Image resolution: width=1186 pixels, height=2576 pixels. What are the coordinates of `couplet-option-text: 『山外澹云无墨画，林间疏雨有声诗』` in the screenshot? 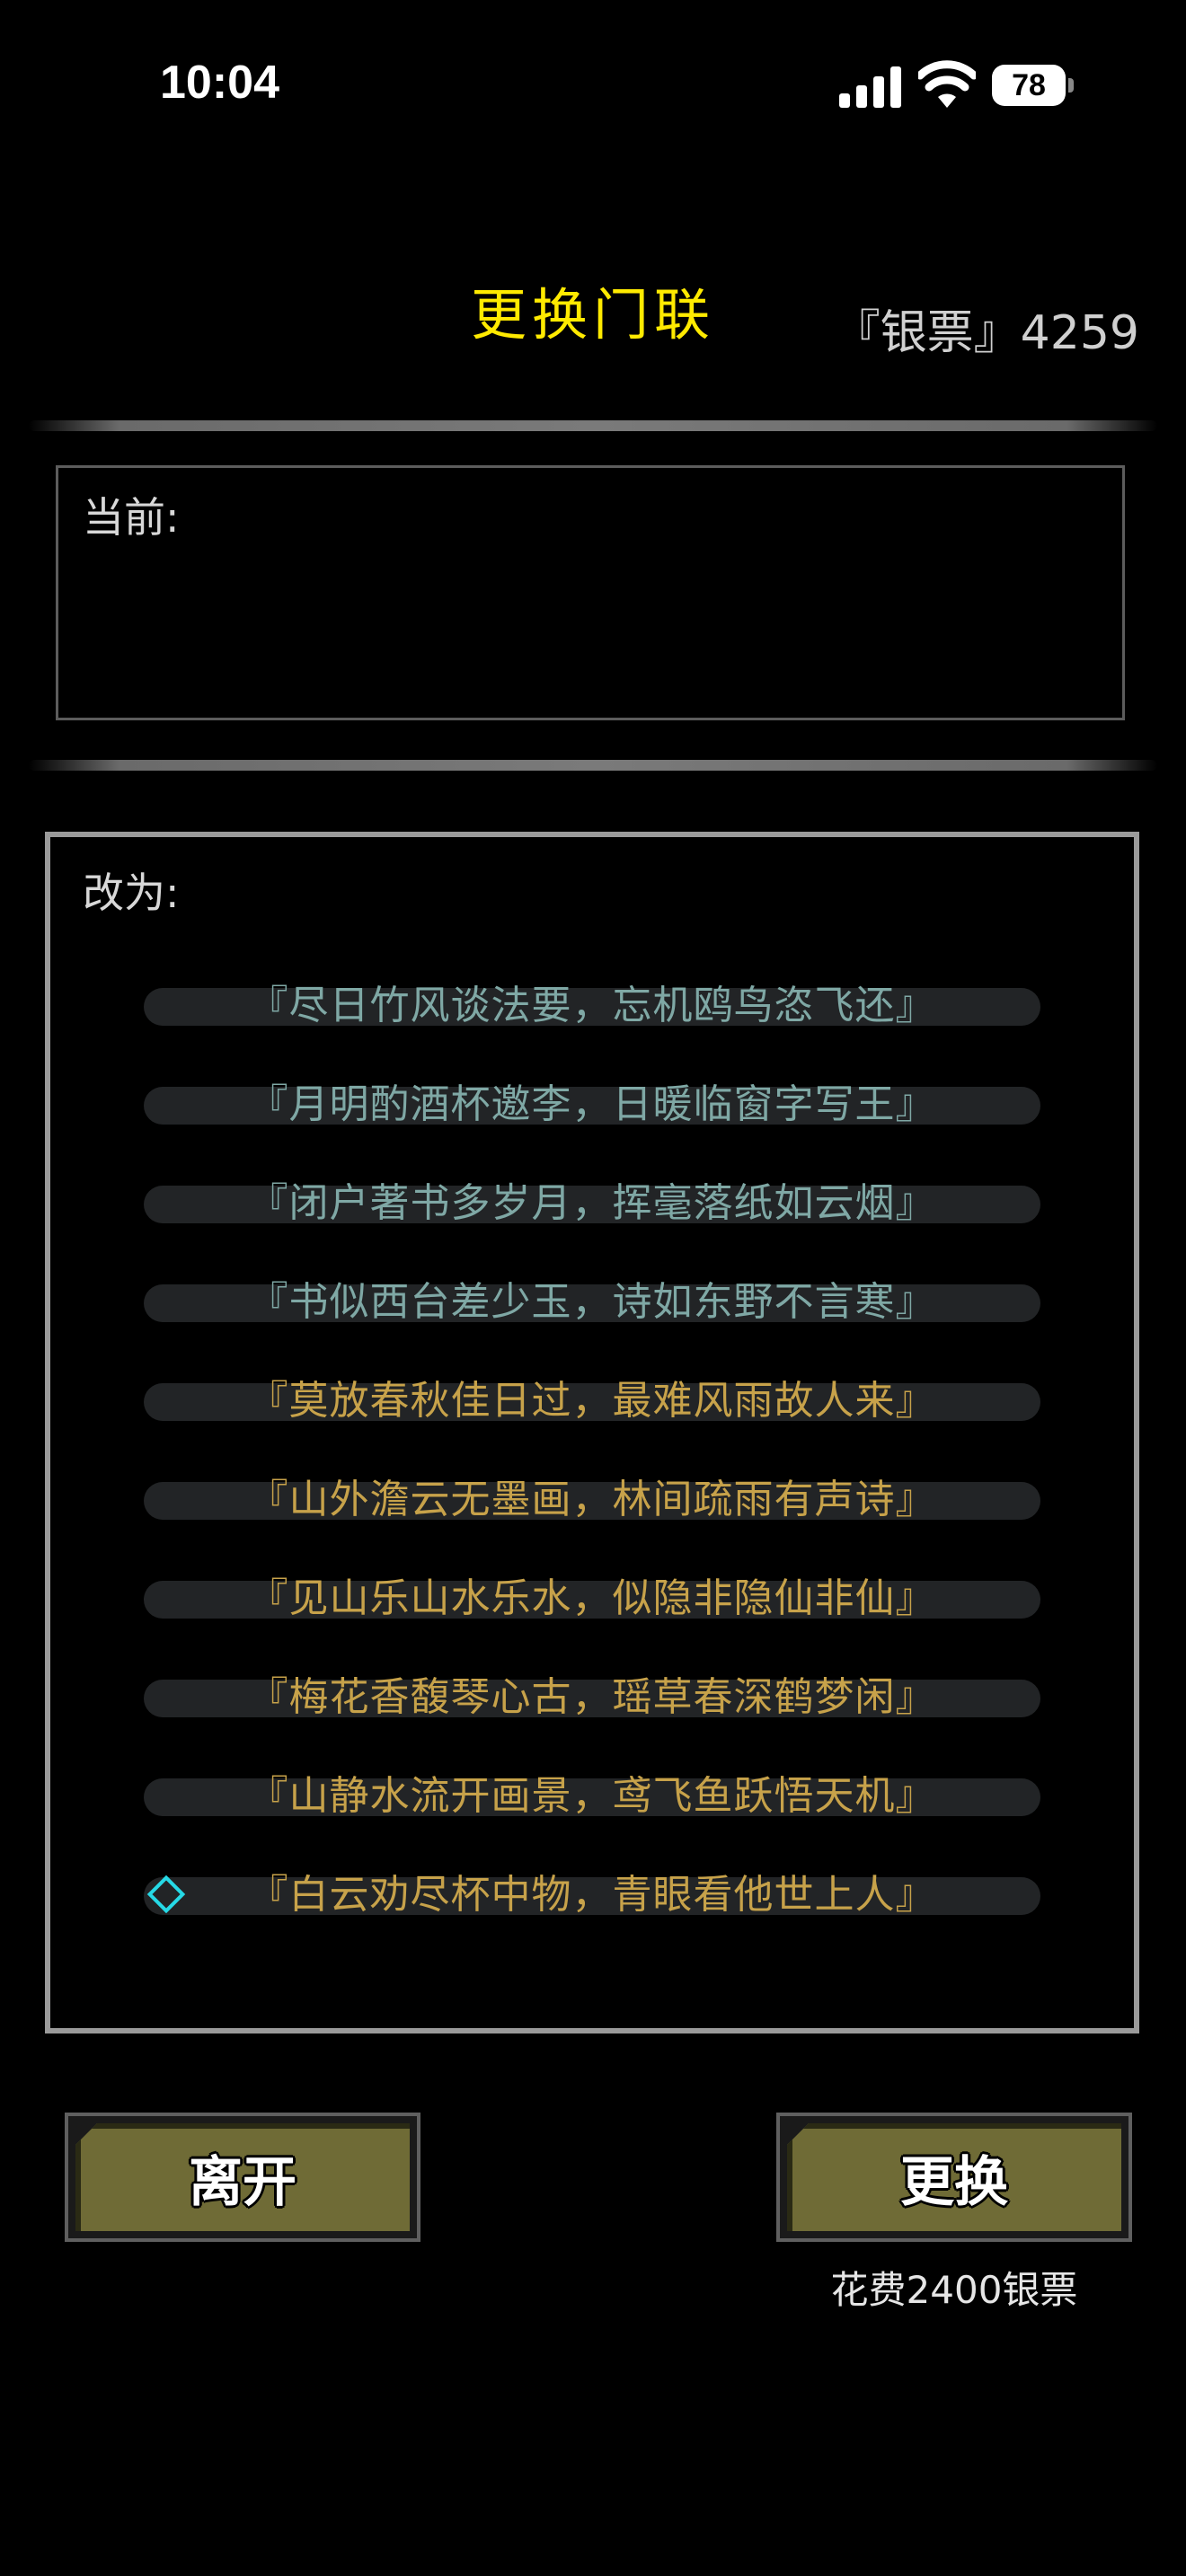 It's located at (592, 1499).